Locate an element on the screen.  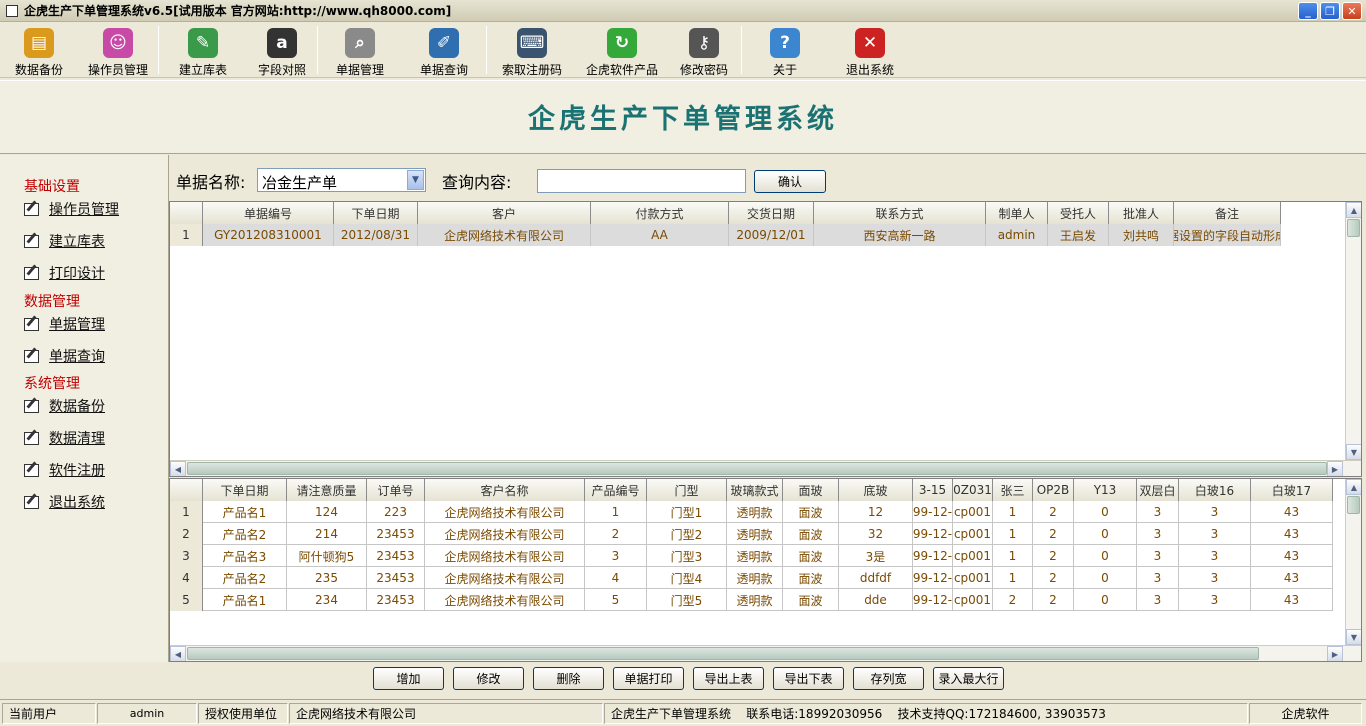
column-header: 白玻16 is located at coordinates (1215, 490).